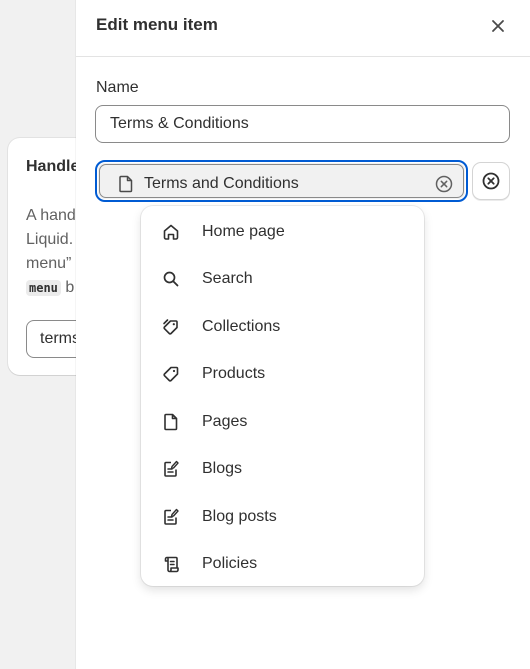 The height and width of the screenshot is (669, 530). I want to click on link-field-inner: Terms and Conditions, so click(281, 181).